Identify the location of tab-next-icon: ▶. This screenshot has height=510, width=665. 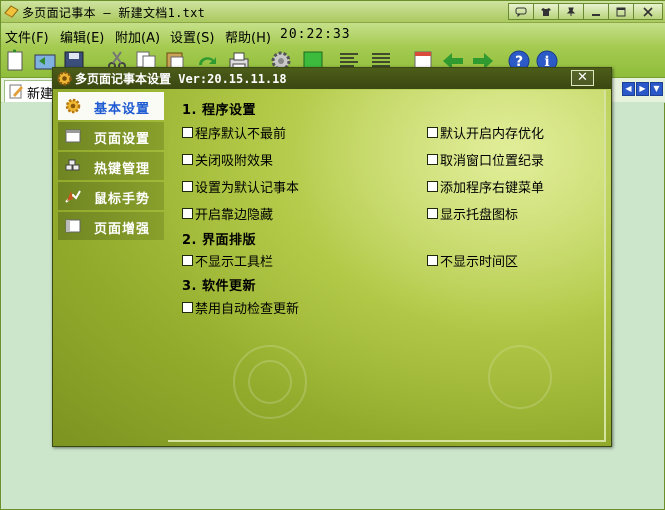
(642, 89).